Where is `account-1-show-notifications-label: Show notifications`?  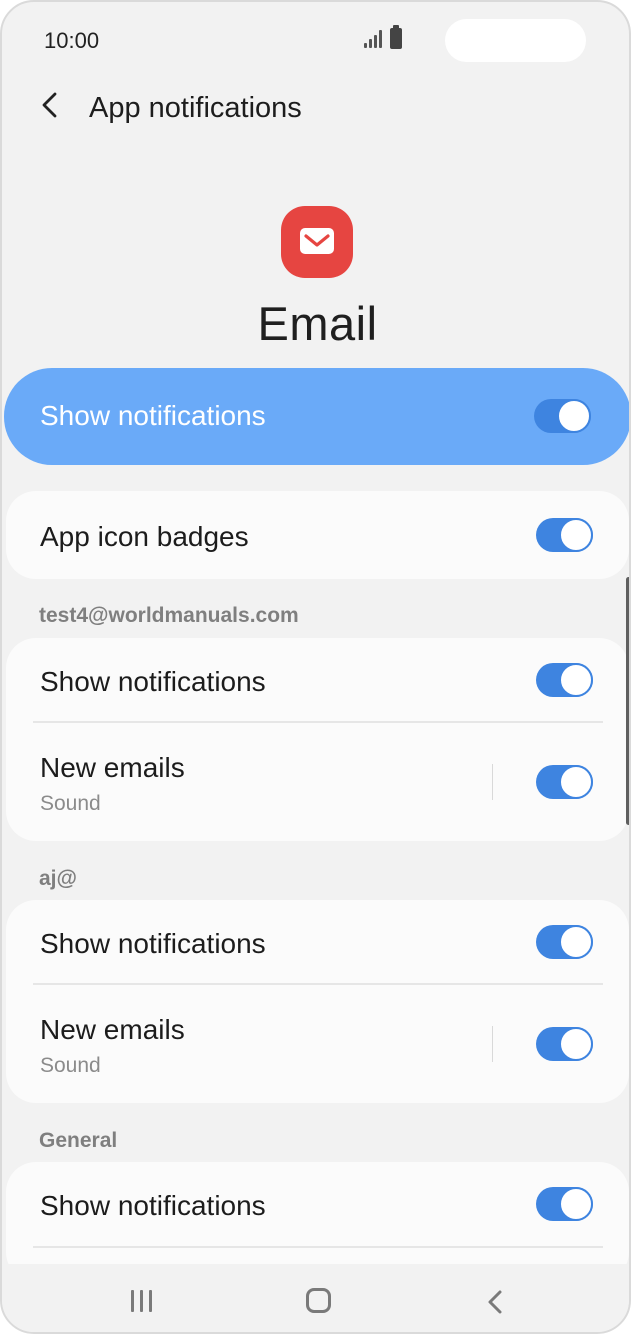 account-1-show-notifications-label: Show notifications is located at coordinates (153, 681).